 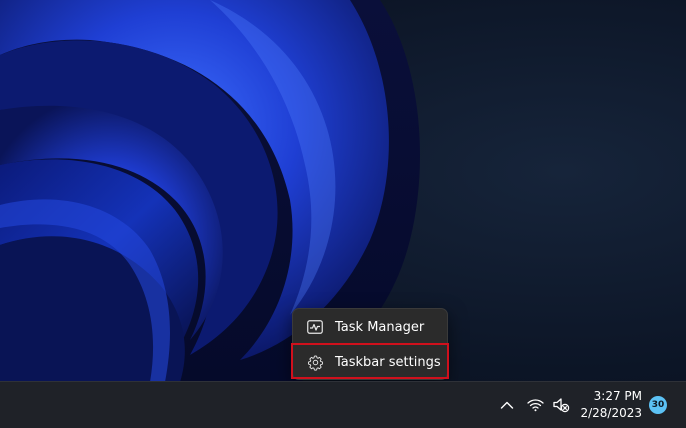 What do you see at coordinates (343, 404) in the screenshot?
I see `taskbar: 3:27 PM 2/28/2023 30` at bounding box center [343, 404].